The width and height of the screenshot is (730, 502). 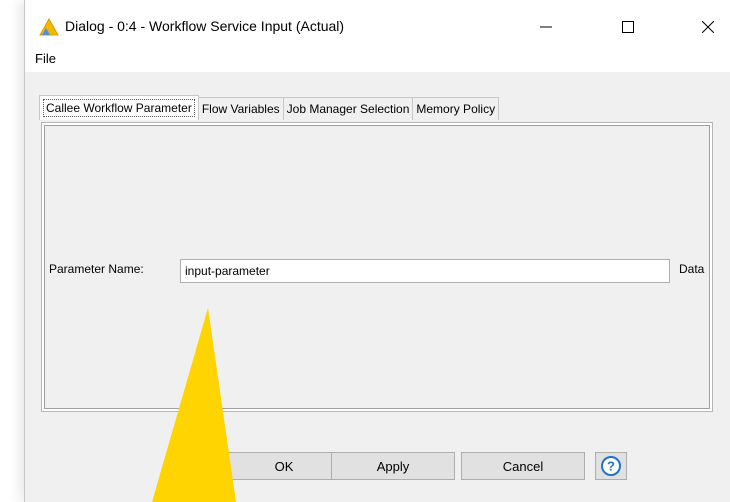 I want to click on parameter-name-label: Parameter Name:, so click(x=96, y=269).